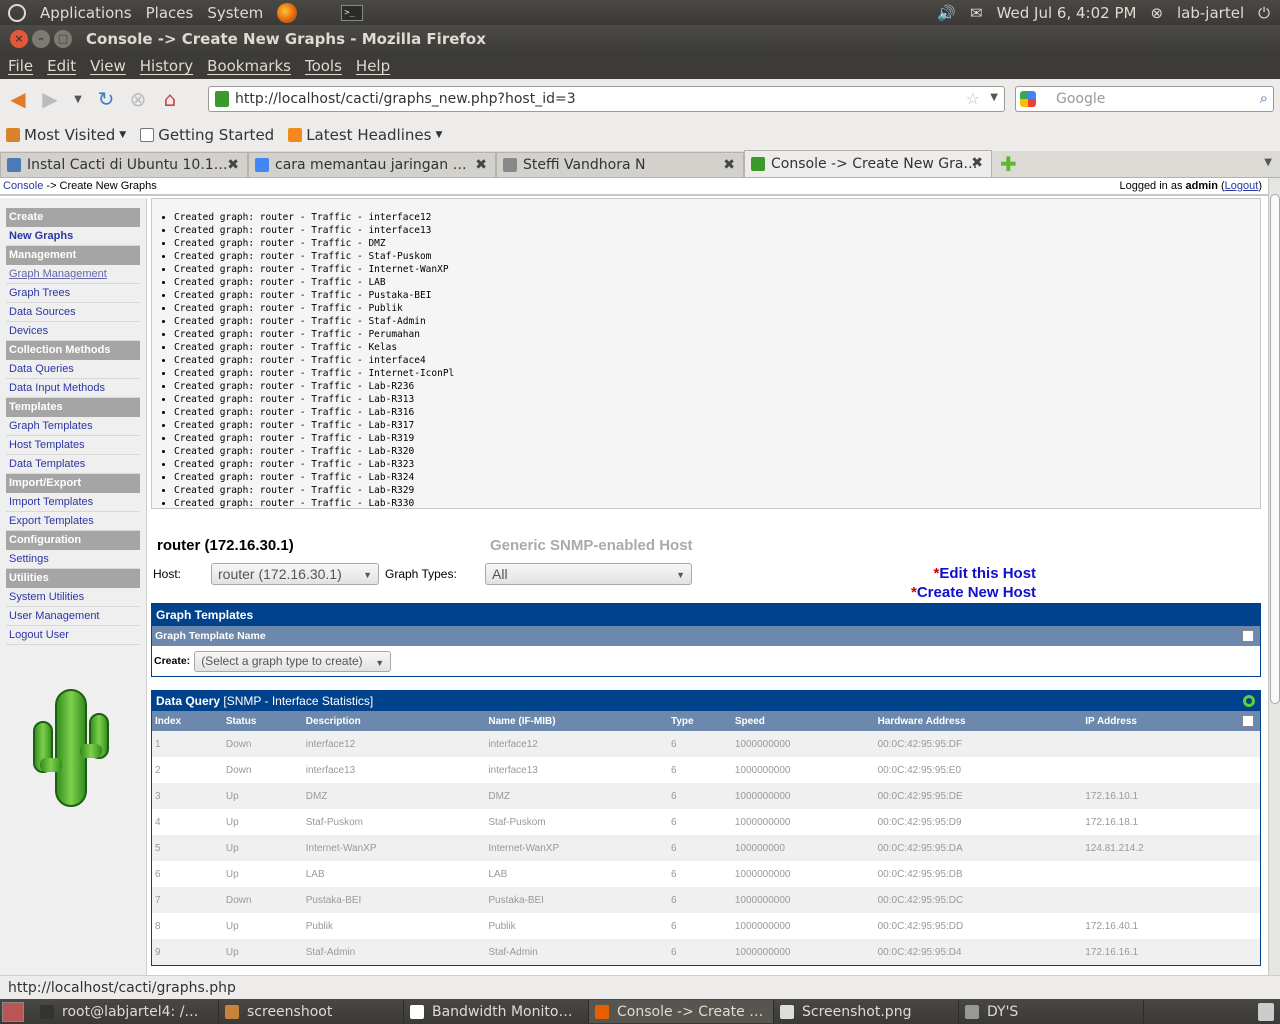  I want to click on home-icon: ⌂, so click(170, 99).